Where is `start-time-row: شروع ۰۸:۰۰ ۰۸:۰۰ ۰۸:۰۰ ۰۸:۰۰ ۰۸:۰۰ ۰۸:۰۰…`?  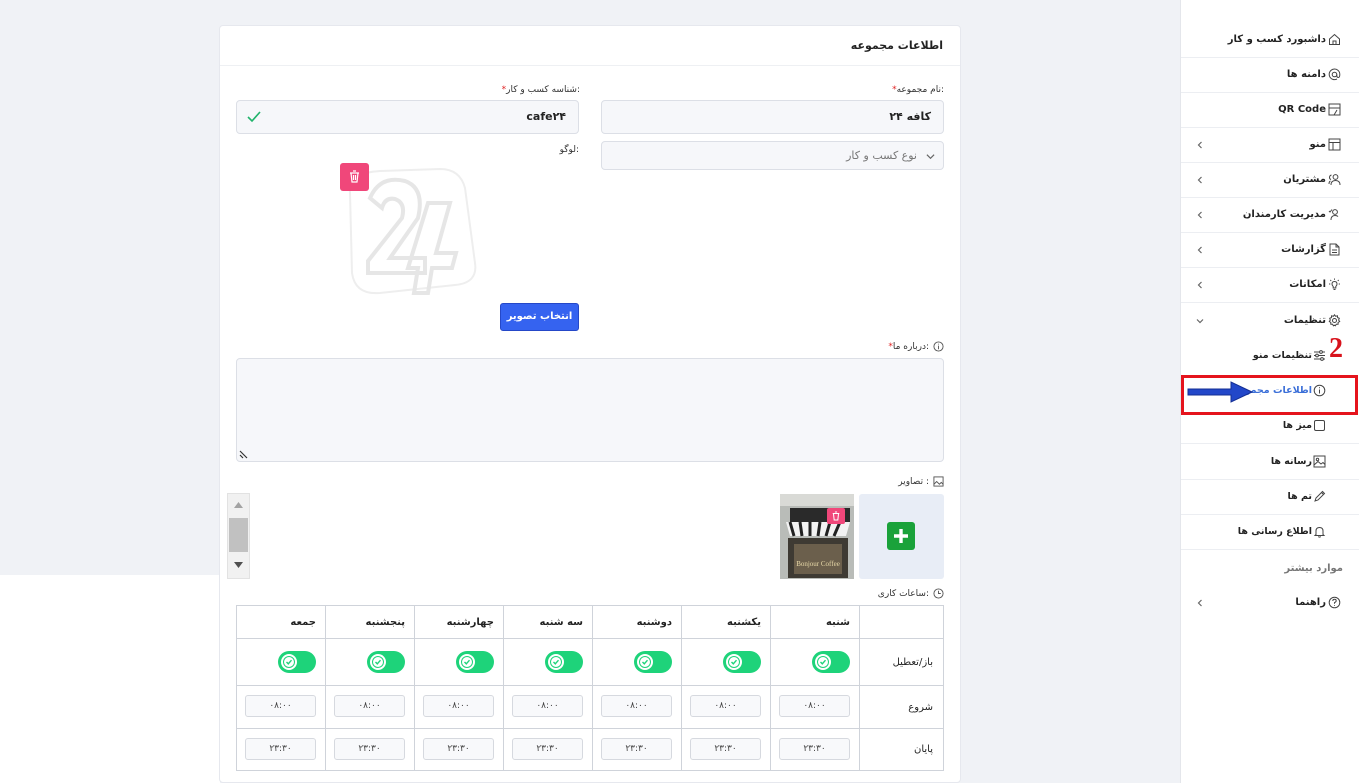
start-time-row: شروع ۰۸:۰۰ ۰۸:۰۰ ۰۸:۰۰ ۰۸:۰۰ ۰۸:۰۰ ۰۸:۰۰… is located at coordinates (590, 707).